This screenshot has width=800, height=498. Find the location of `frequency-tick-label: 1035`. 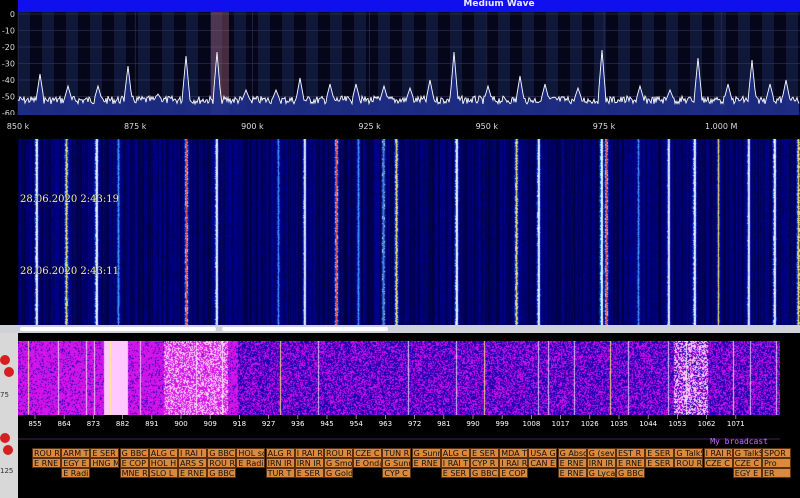

frequency-tick-label: 1035 is located at coordinates (619, 424).